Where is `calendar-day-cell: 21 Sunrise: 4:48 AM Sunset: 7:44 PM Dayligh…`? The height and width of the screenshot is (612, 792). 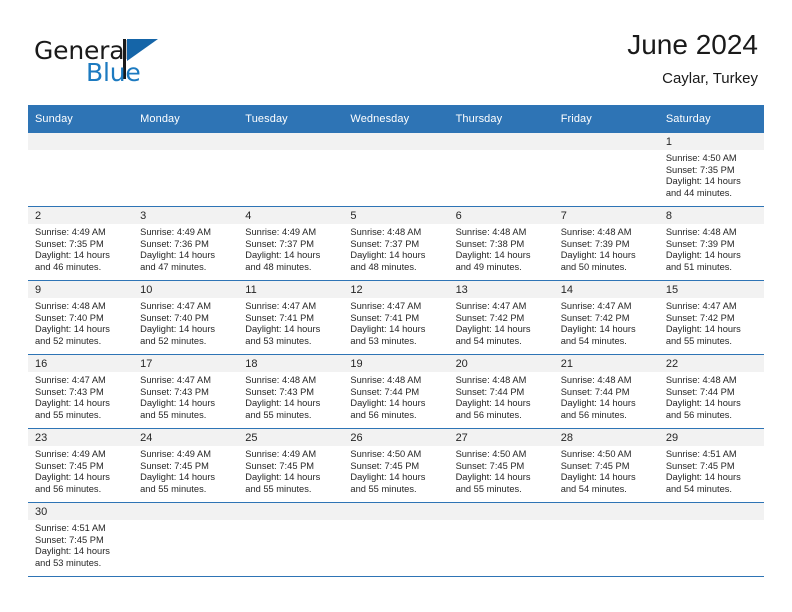
calendar-day-cell: 21 Sunrise: 4:48 AM Sunset: 7:44 PM Dayligh… is located at coordinates (606, 391).